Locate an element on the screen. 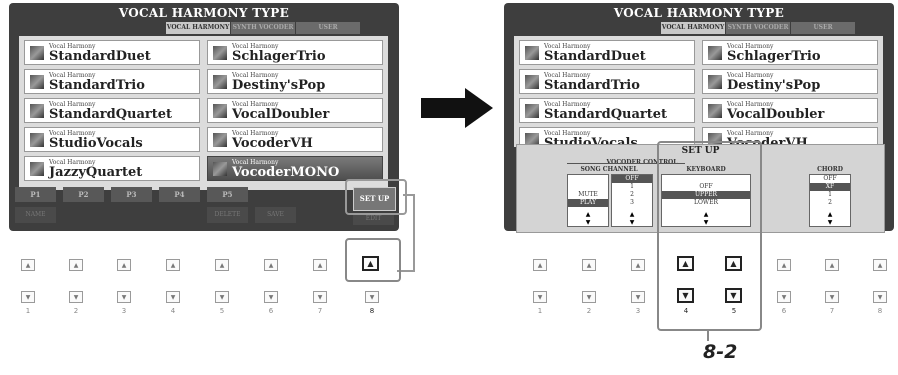  keyboard-highlight is located at coordinates (709, 236).